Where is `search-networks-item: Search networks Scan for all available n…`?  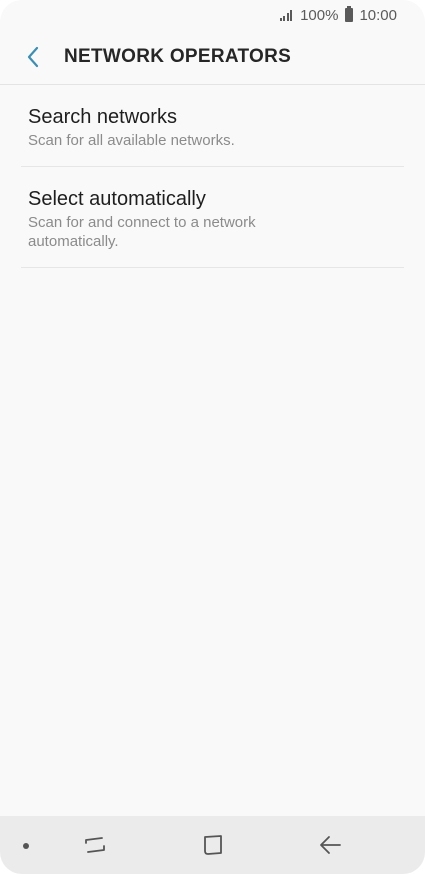
search-networks-item: Search networks Scan for all available n… is located at coordinates (212, 126).